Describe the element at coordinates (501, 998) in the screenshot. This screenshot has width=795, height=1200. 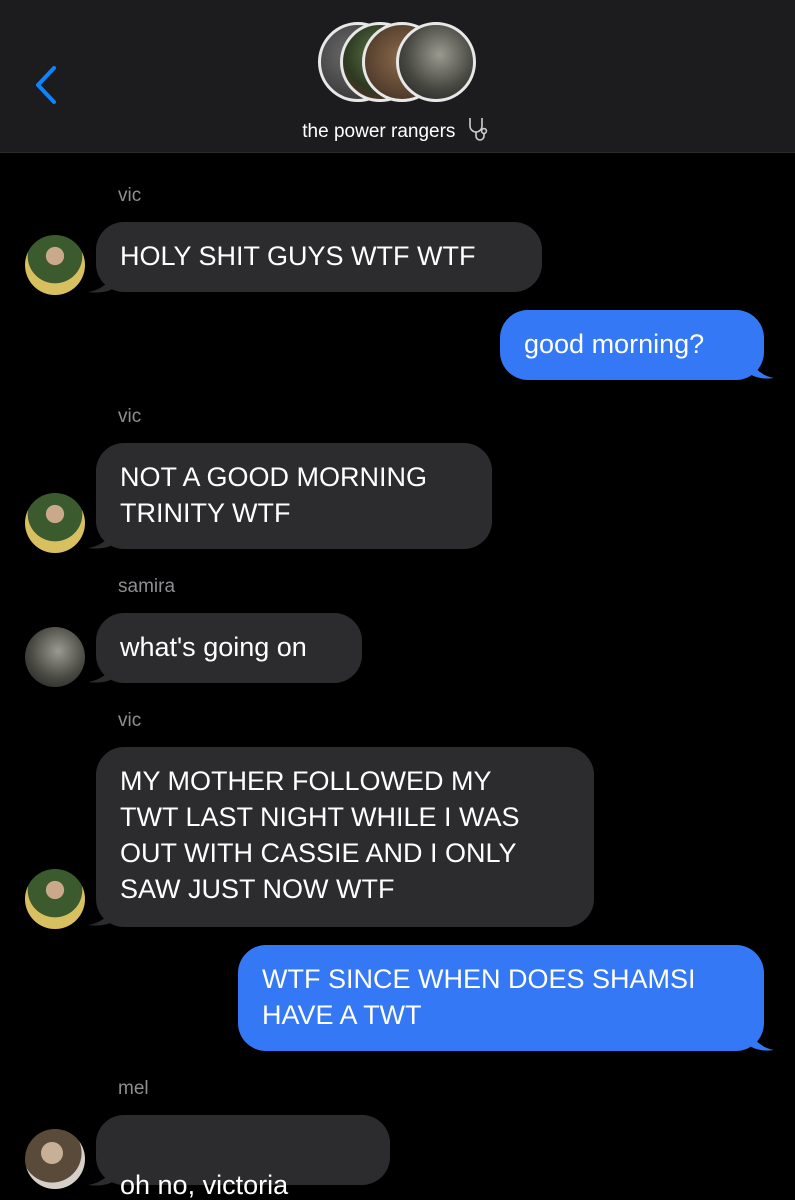
I see `message-bubble: WTF SINCE WHEN DOES SHAMSI HAVE A TWT` at that location.